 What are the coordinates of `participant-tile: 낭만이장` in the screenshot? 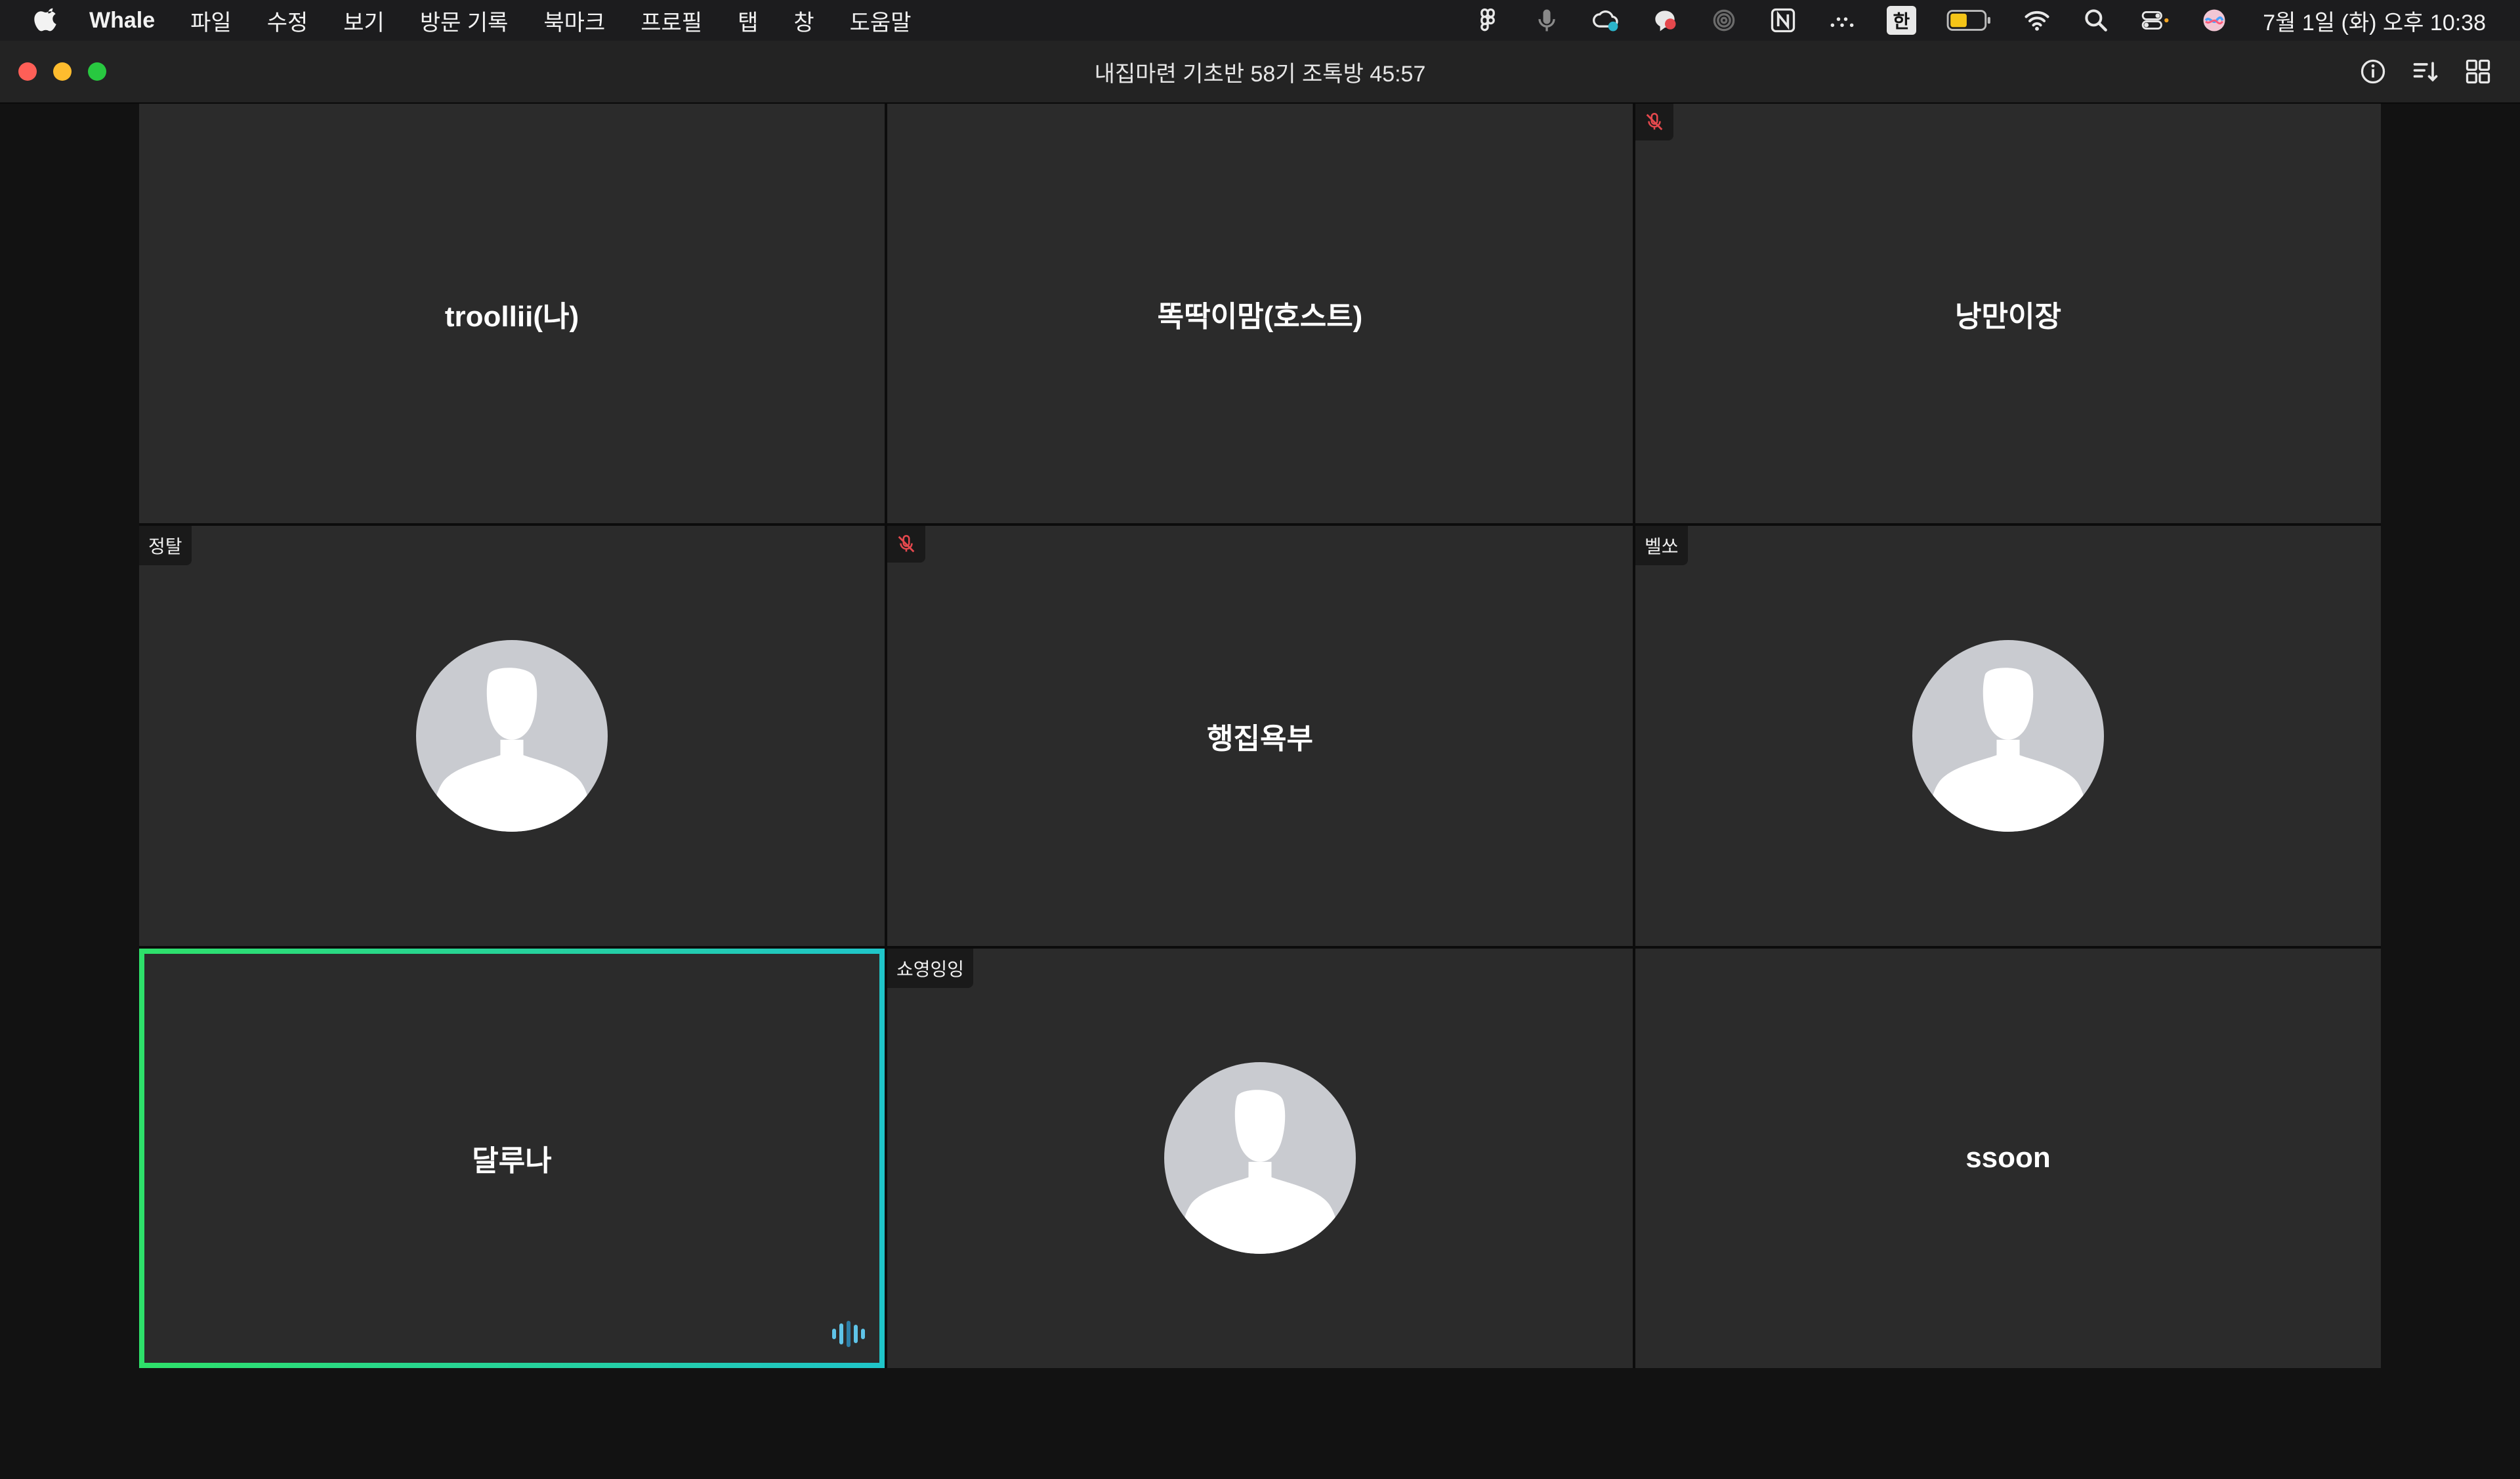 It's located at (2008, 314).